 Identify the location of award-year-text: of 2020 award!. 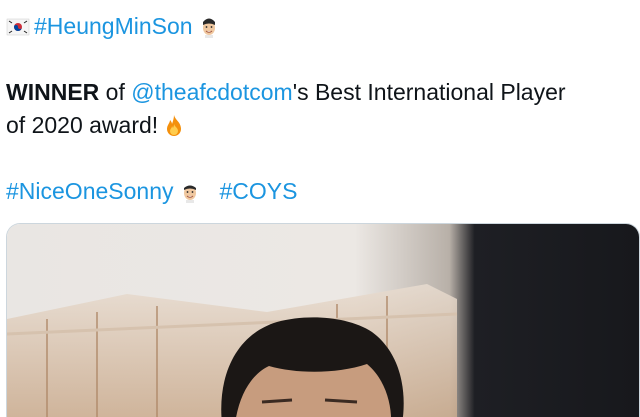
(82, 125).